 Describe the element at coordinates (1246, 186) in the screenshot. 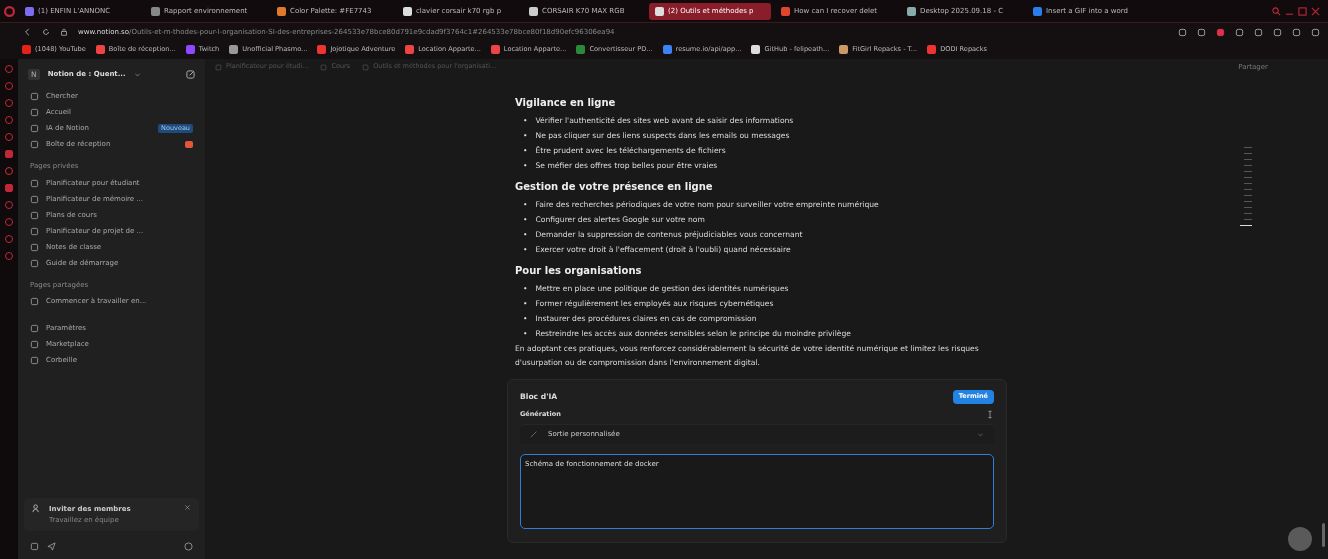

I see `outline-drawing` at that location.